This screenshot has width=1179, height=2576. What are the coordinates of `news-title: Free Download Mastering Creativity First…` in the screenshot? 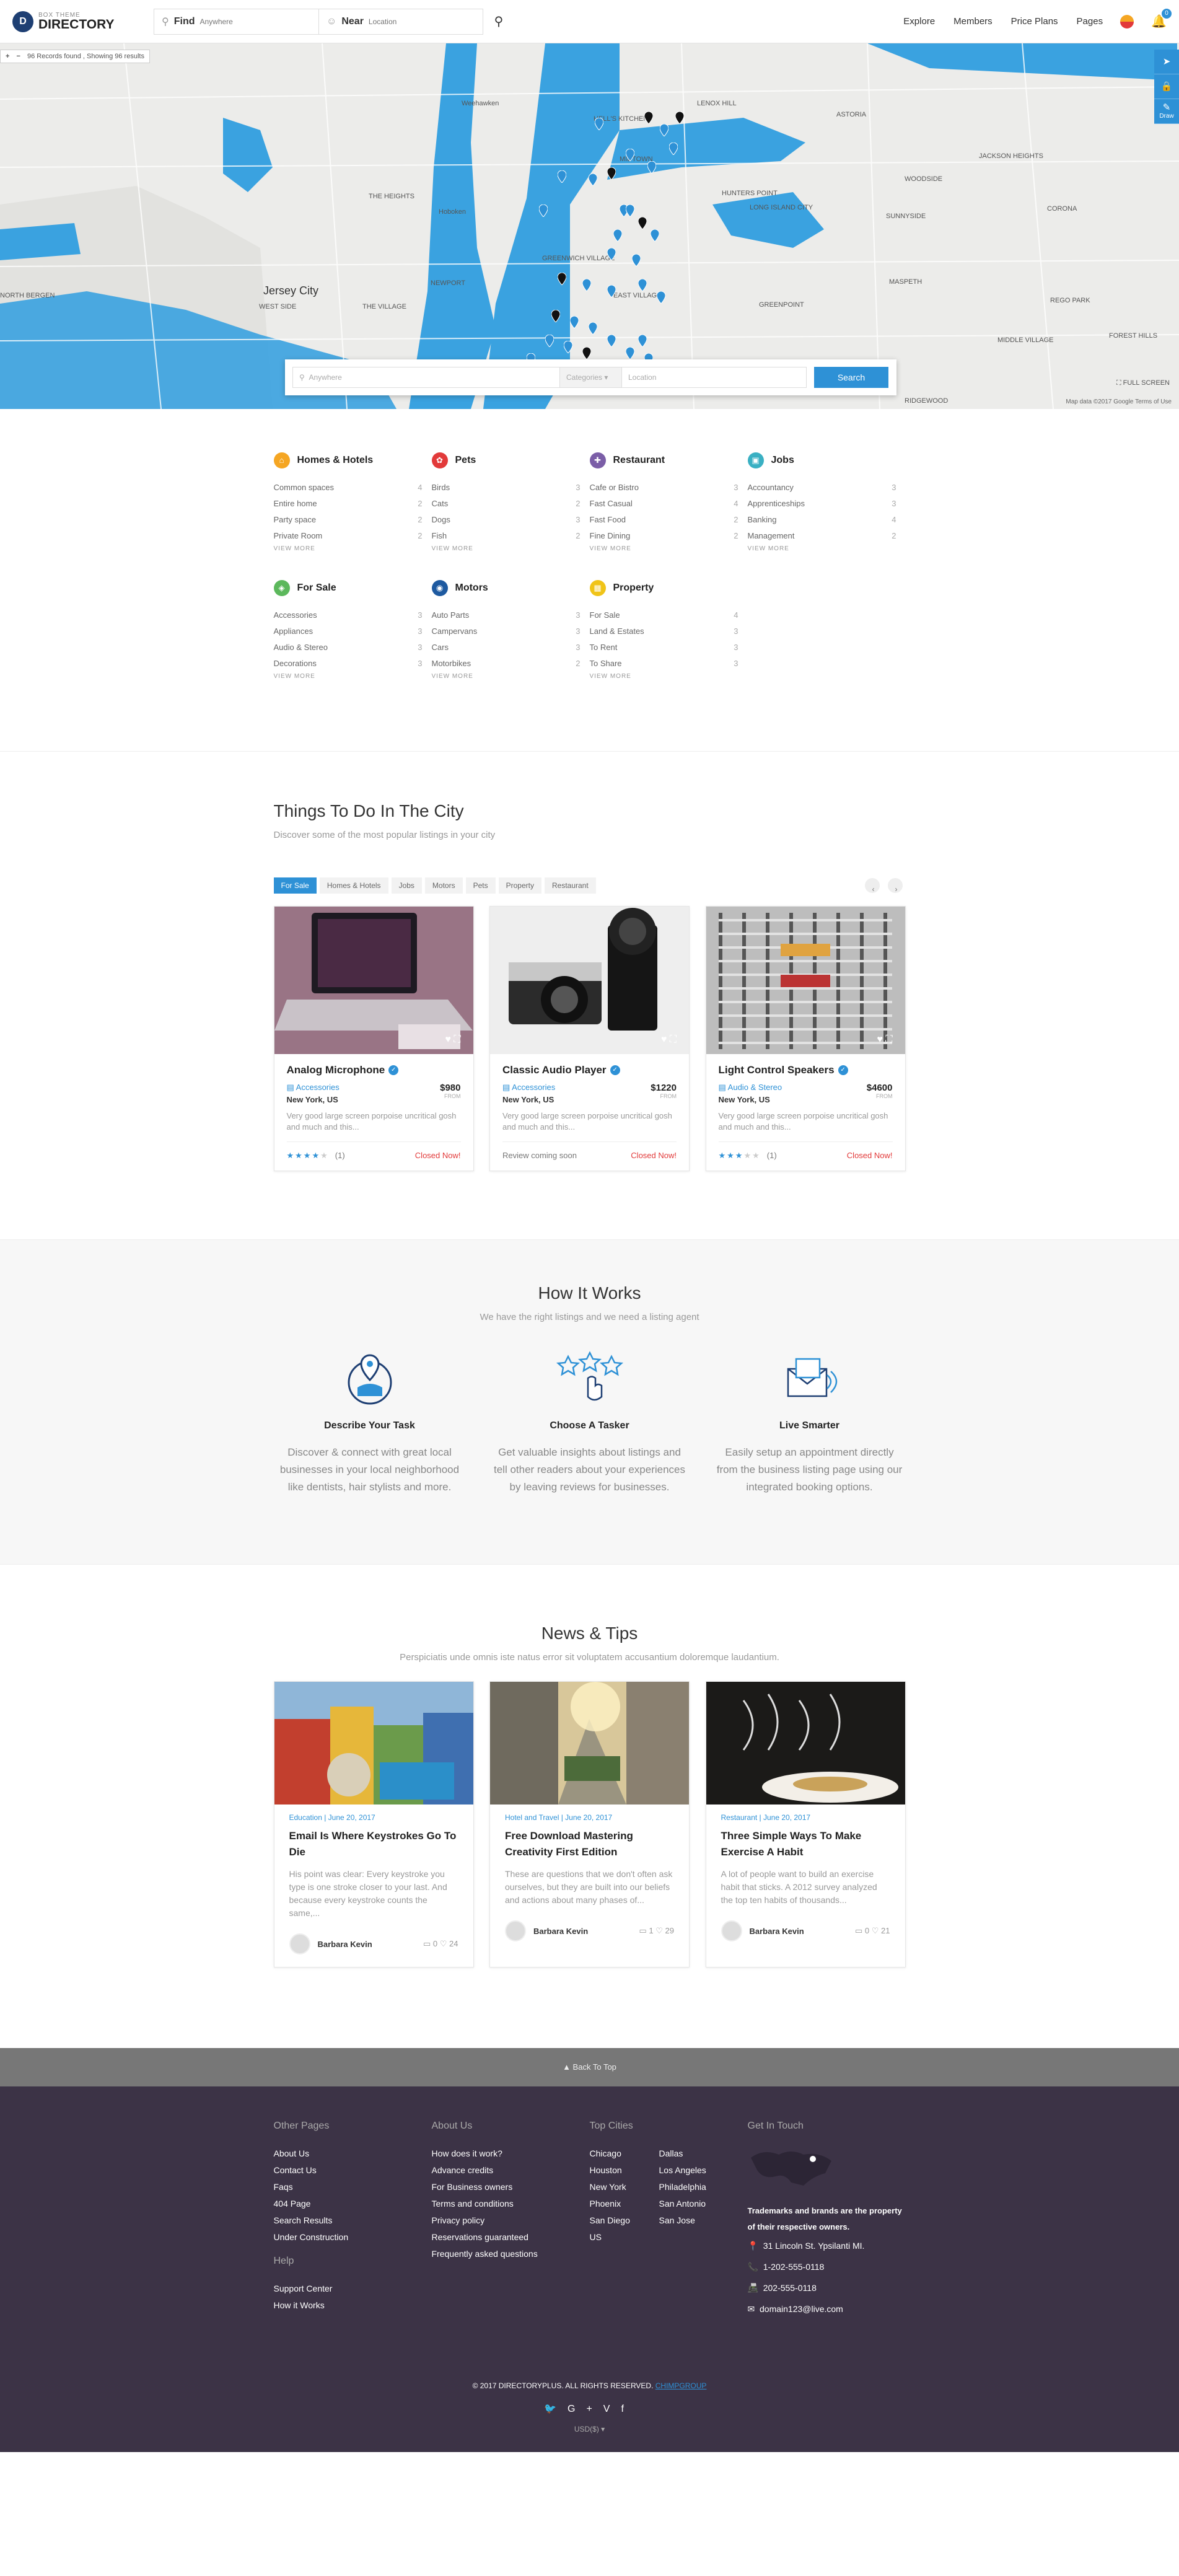 It's located at (589, 1844).